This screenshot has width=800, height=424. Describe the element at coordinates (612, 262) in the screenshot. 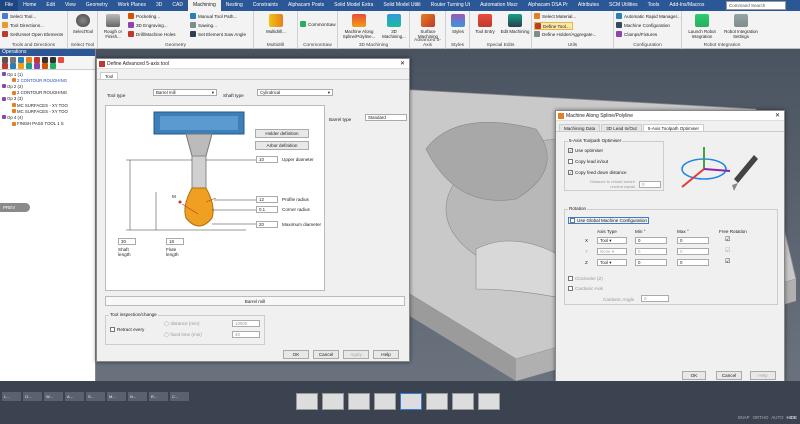

I see `axis-type-select: Tool ▾` at that location.